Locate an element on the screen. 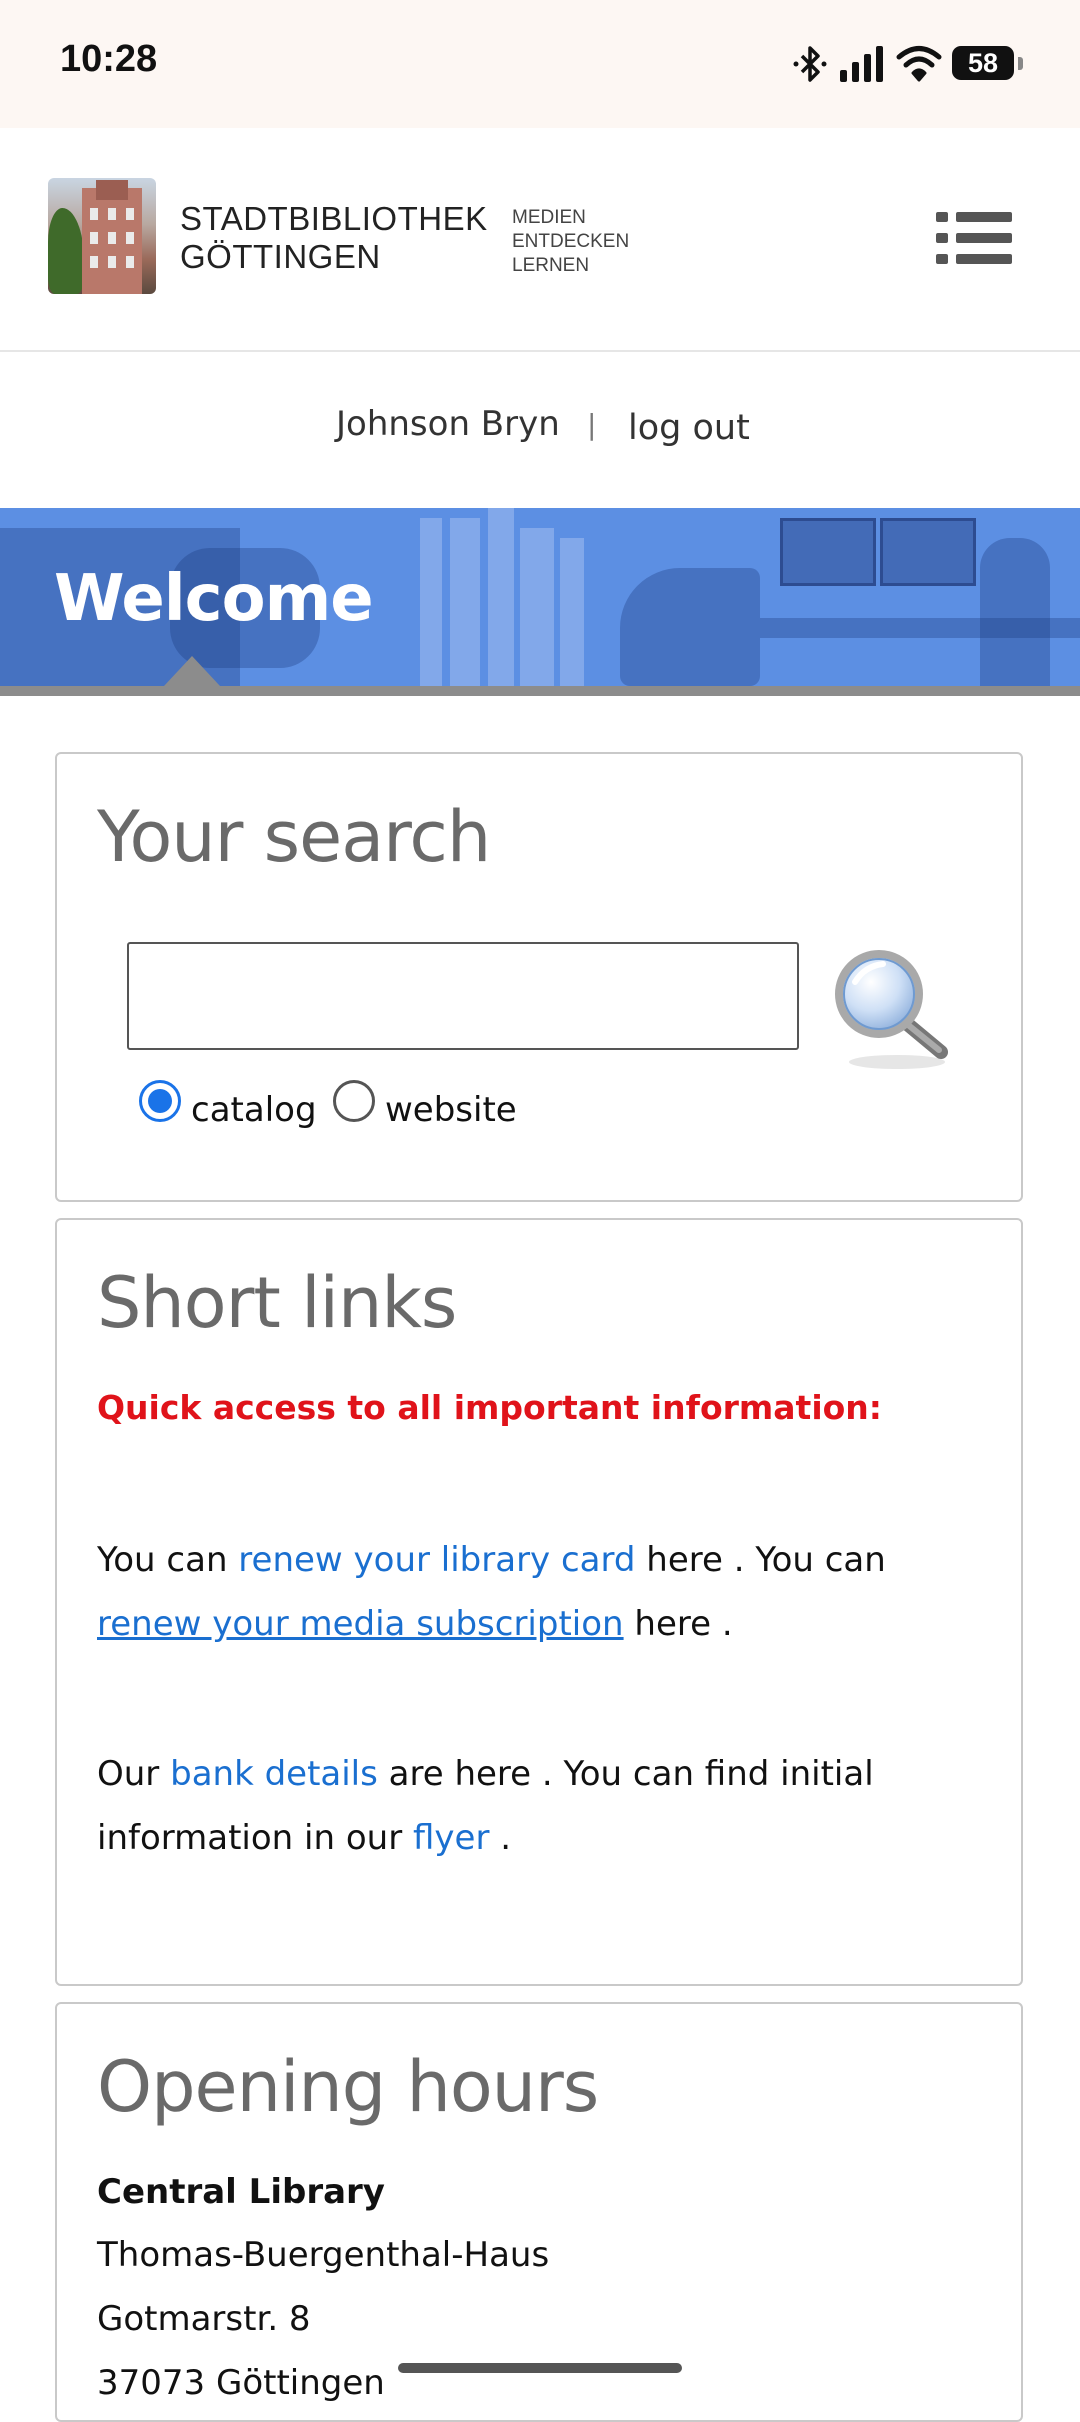  short-links-heading: Short links is located at coordinates (277, 1303).